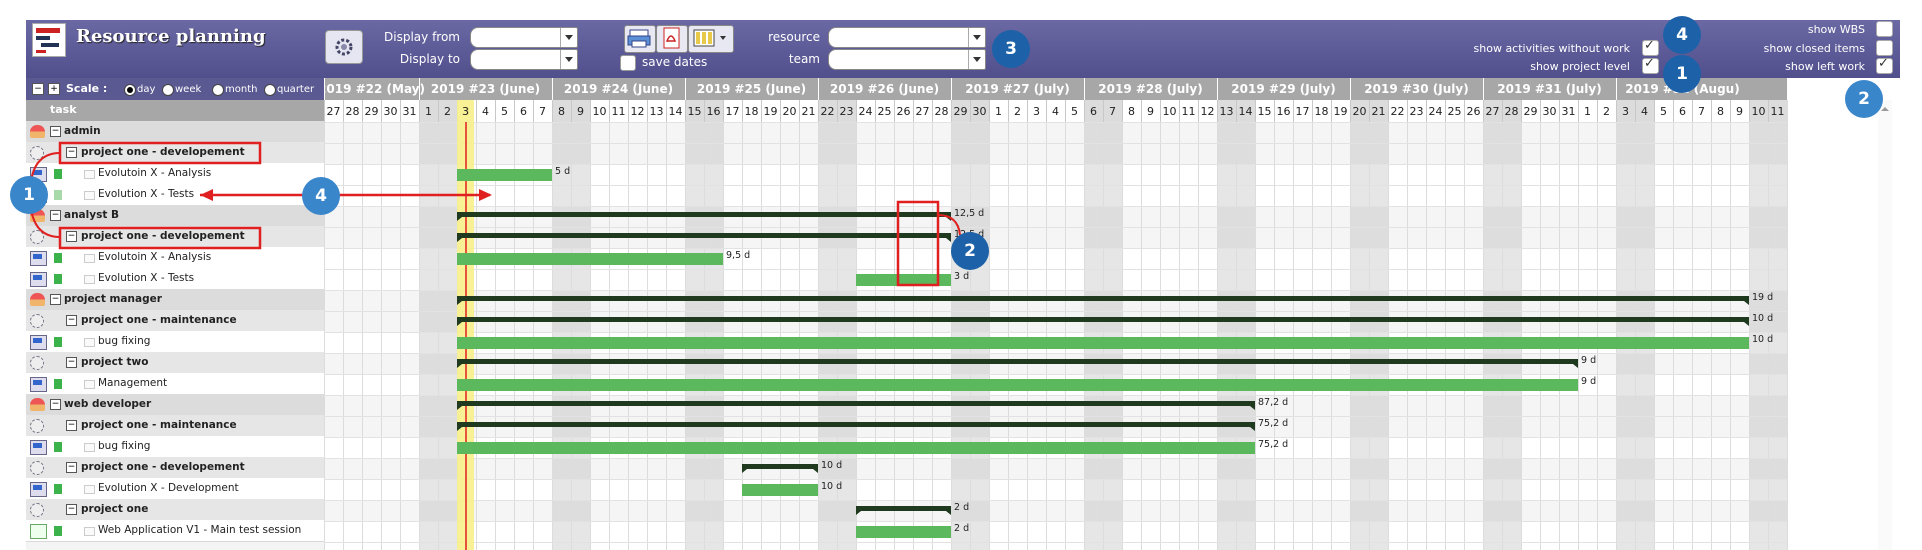 The height and width of the screenshot is (550, 1922). Describe the element at coordinates (206, 195) in the screenshot. I see `arrow-left-icon` at that location.